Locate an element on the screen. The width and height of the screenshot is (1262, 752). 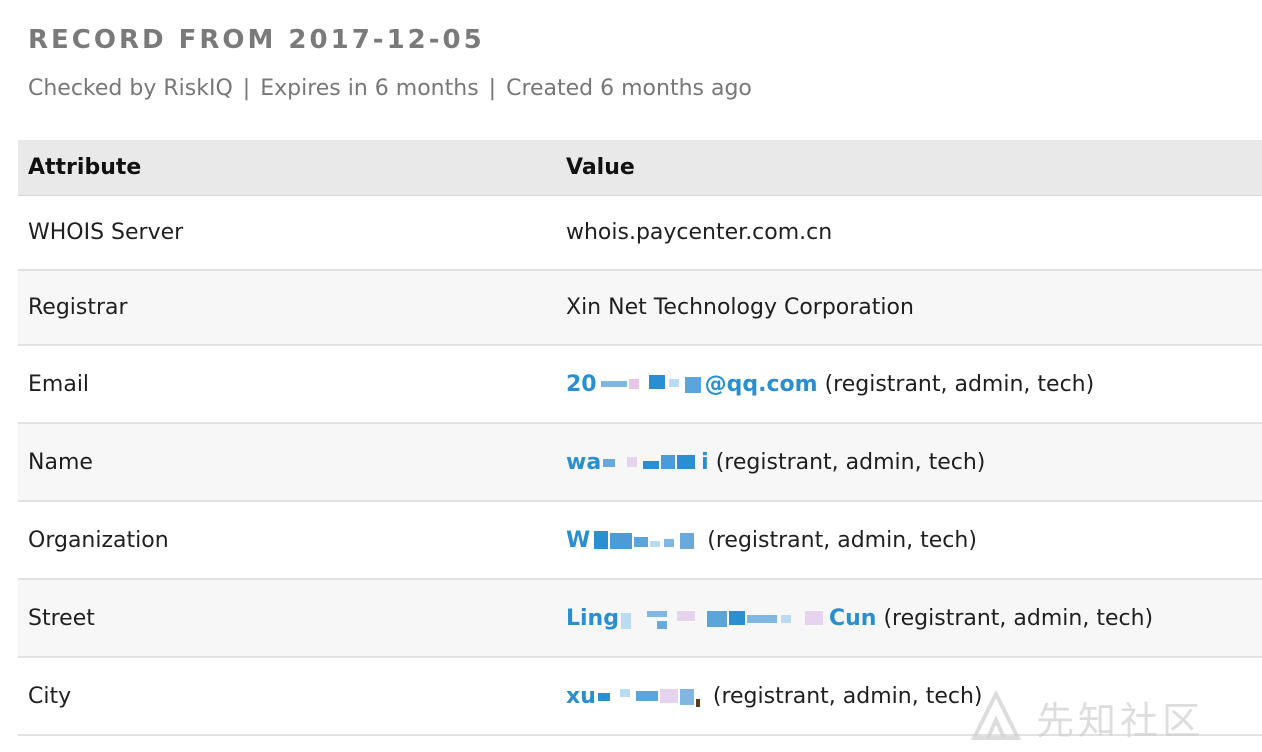
watermark-logo-icon is located at coordinates (996, 715).